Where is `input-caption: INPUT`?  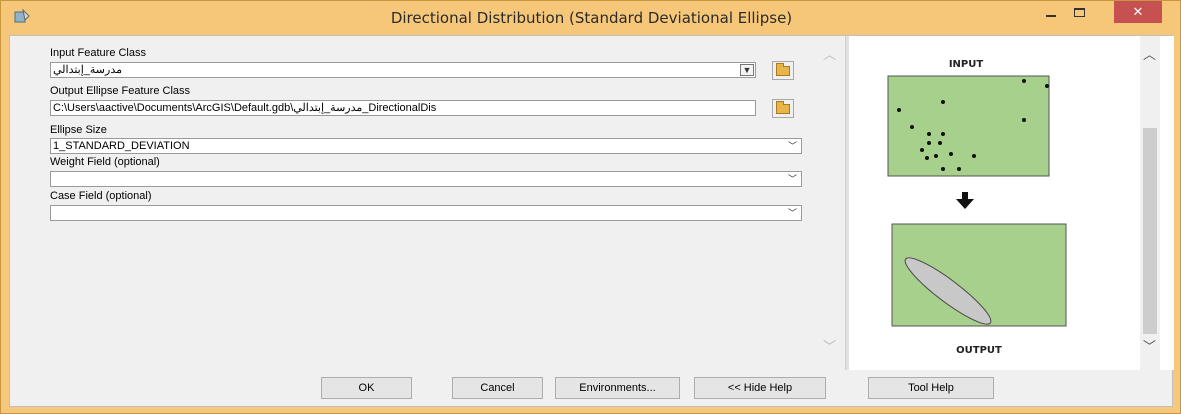 input-caption: INPUT is located at coordinates (966, 64).